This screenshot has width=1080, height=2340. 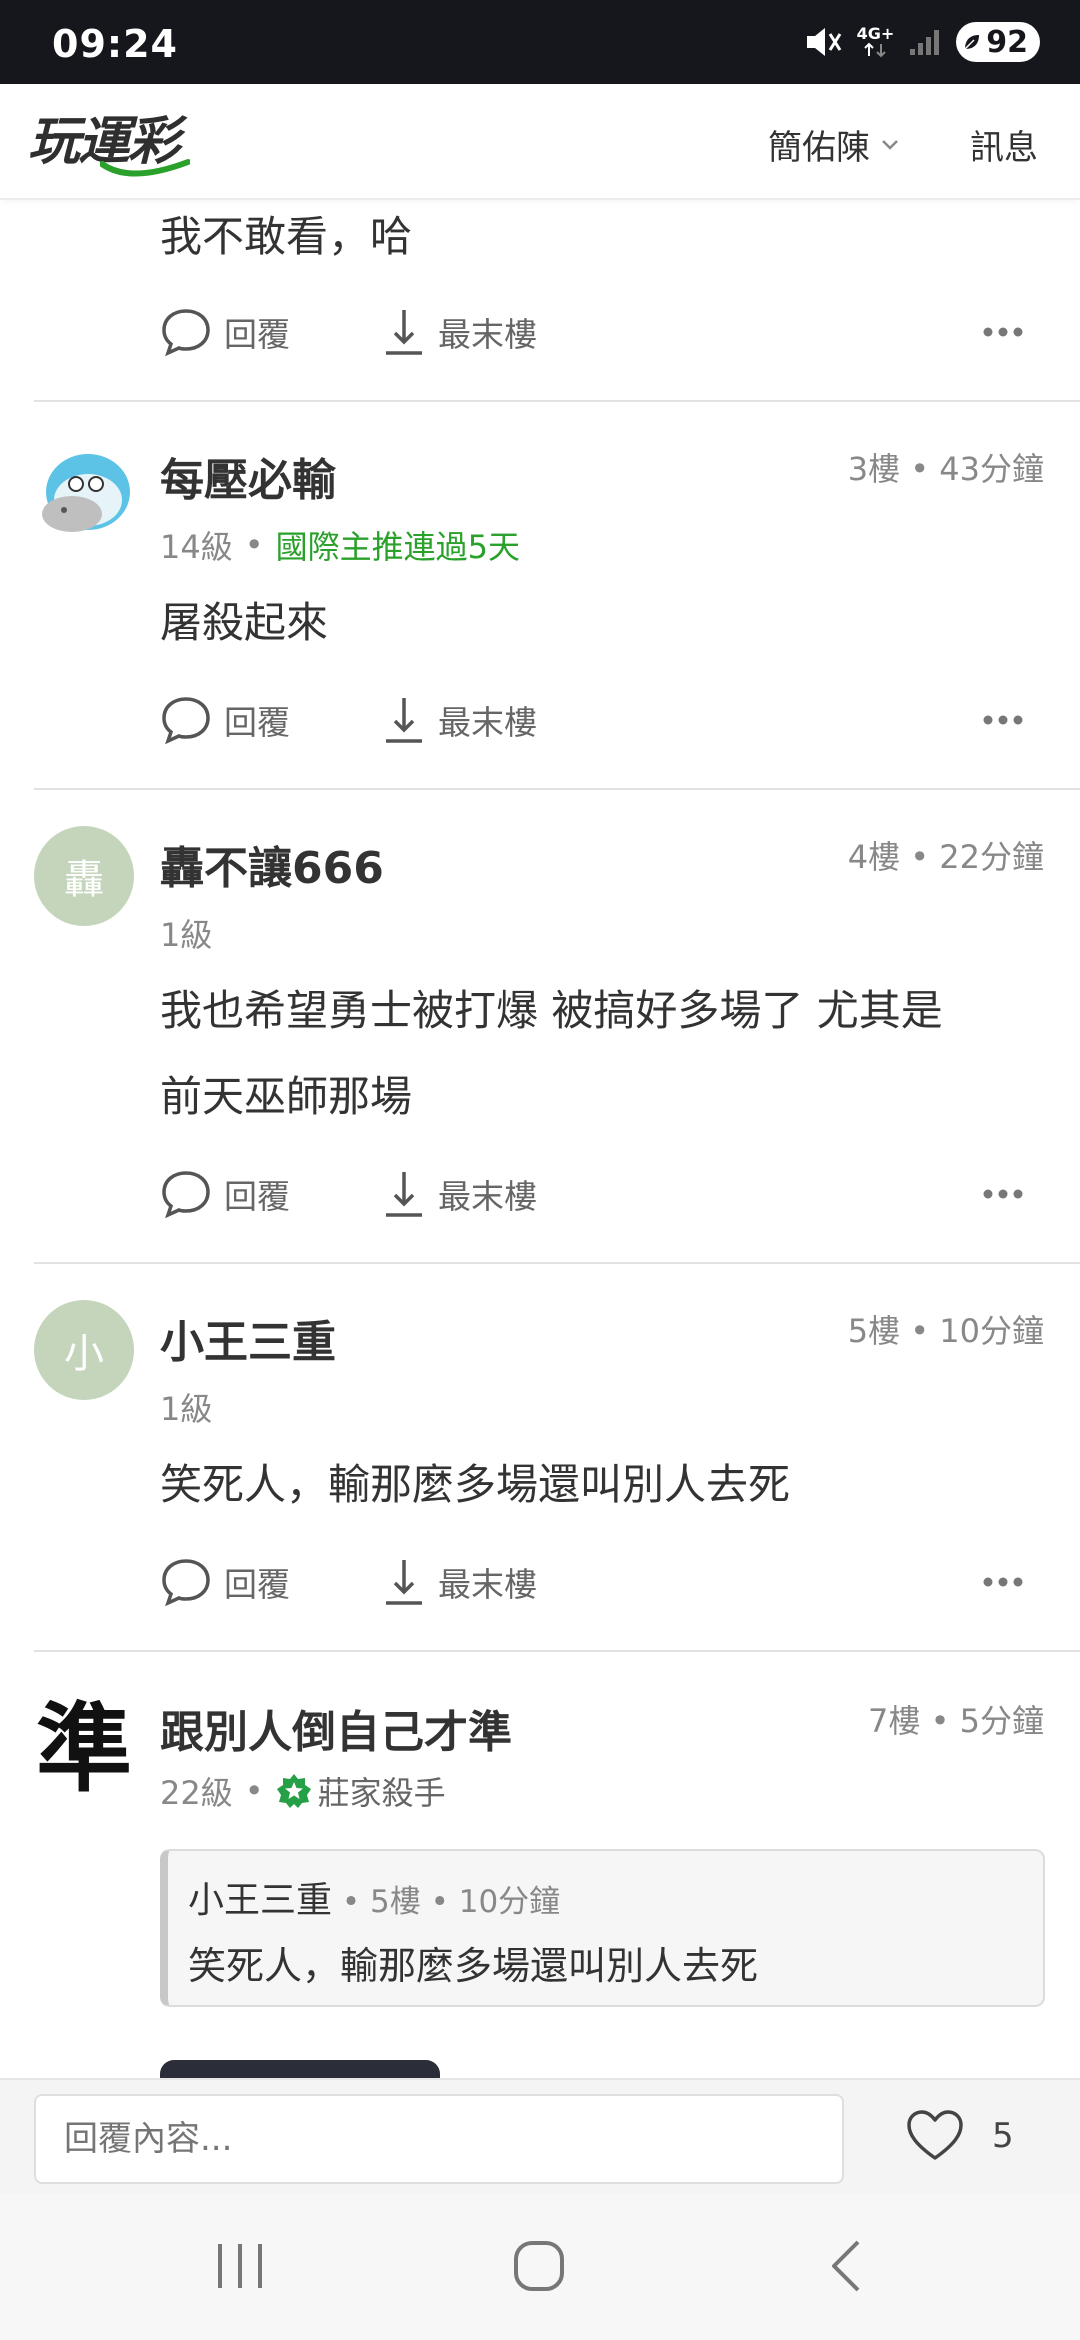 I want to click on quote-meta: • 5樓 • 10分鐘, so click(x=446, y=1902).